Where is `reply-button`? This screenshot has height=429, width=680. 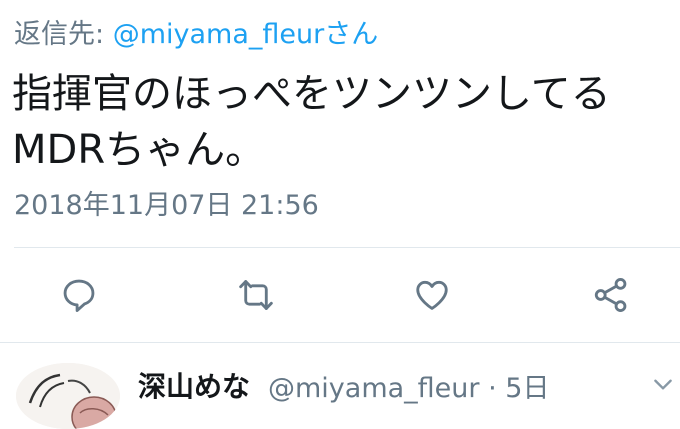 reply-button is located at coordinates (79, 295).